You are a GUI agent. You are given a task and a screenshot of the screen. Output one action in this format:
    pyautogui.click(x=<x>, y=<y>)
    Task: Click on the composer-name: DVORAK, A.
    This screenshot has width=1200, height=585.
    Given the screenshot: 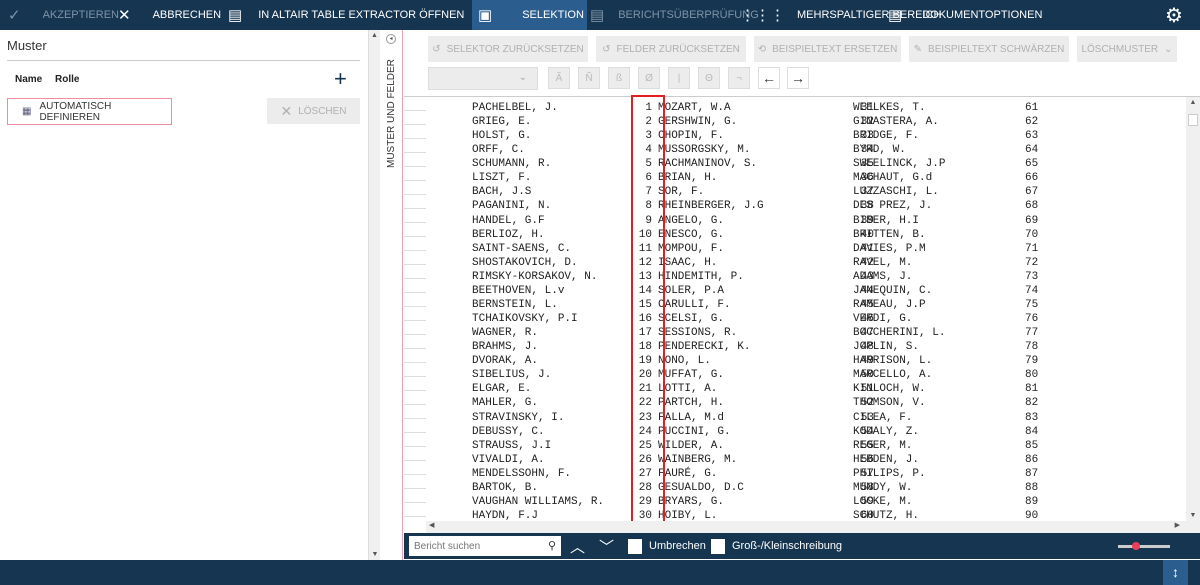 What is the action you would take?
    pyautogui.click(x=505, y=361)
    